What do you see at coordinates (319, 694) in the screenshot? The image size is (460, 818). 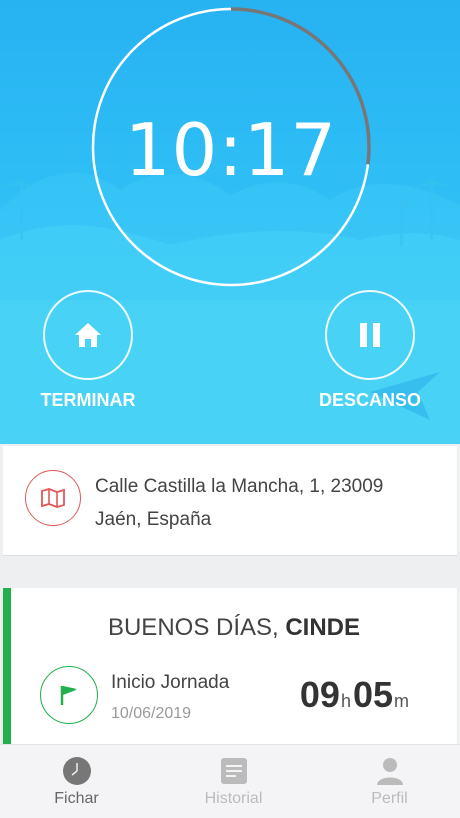 I see `elapsed-hours: 09` at bounding box center [319, 694].